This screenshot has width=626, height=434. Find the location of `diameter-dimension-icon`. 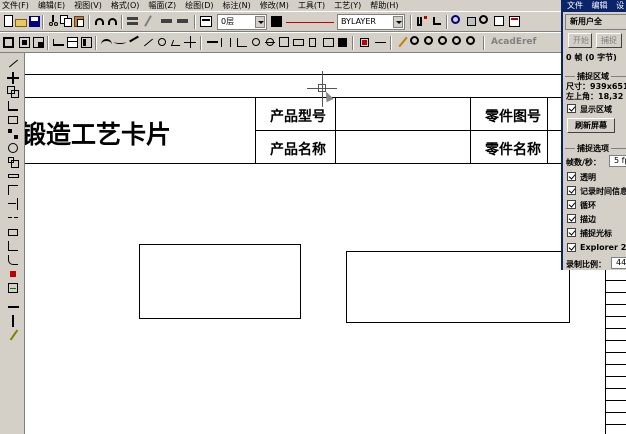

diameter-dimension-icon is located at coordinates (270, 42).